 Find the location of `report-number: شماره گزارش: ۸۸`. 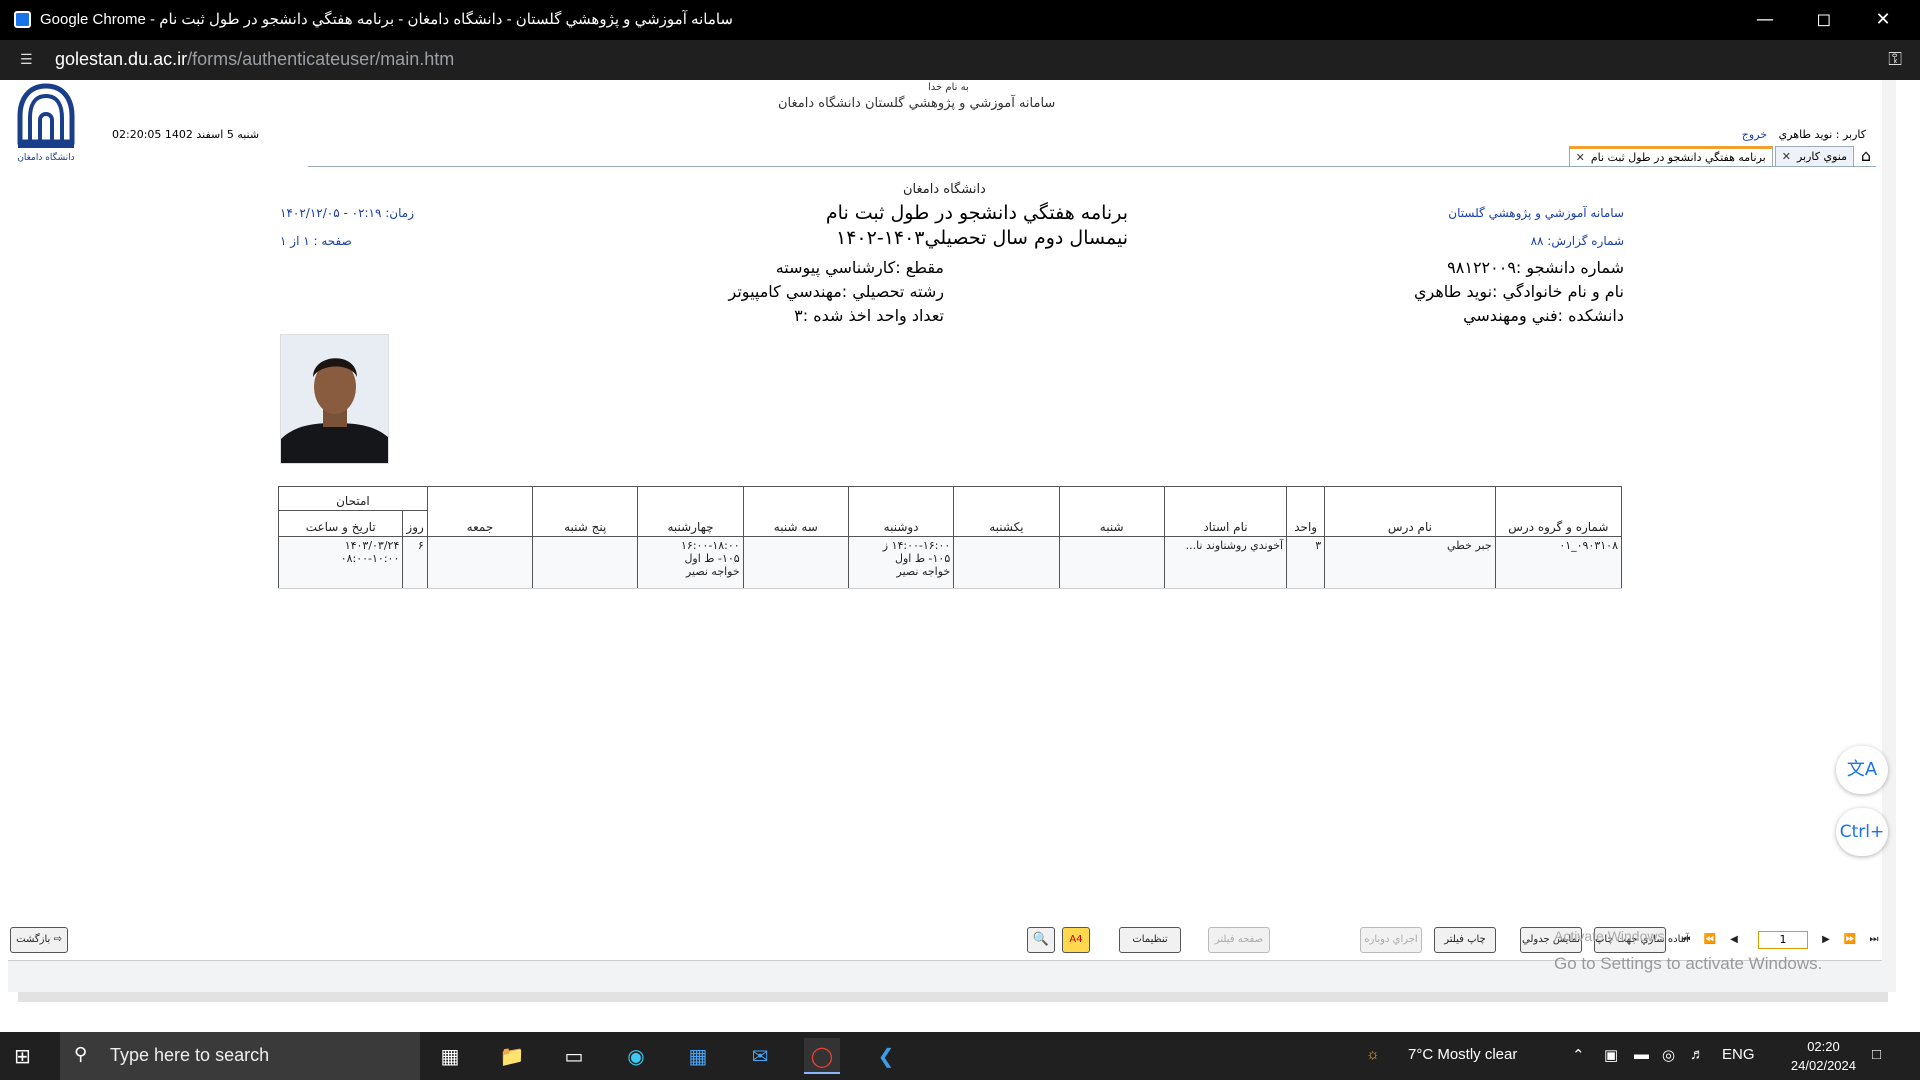

report-number: شماره گزارش: ۸۸ is located at coordinates (1577, 241).